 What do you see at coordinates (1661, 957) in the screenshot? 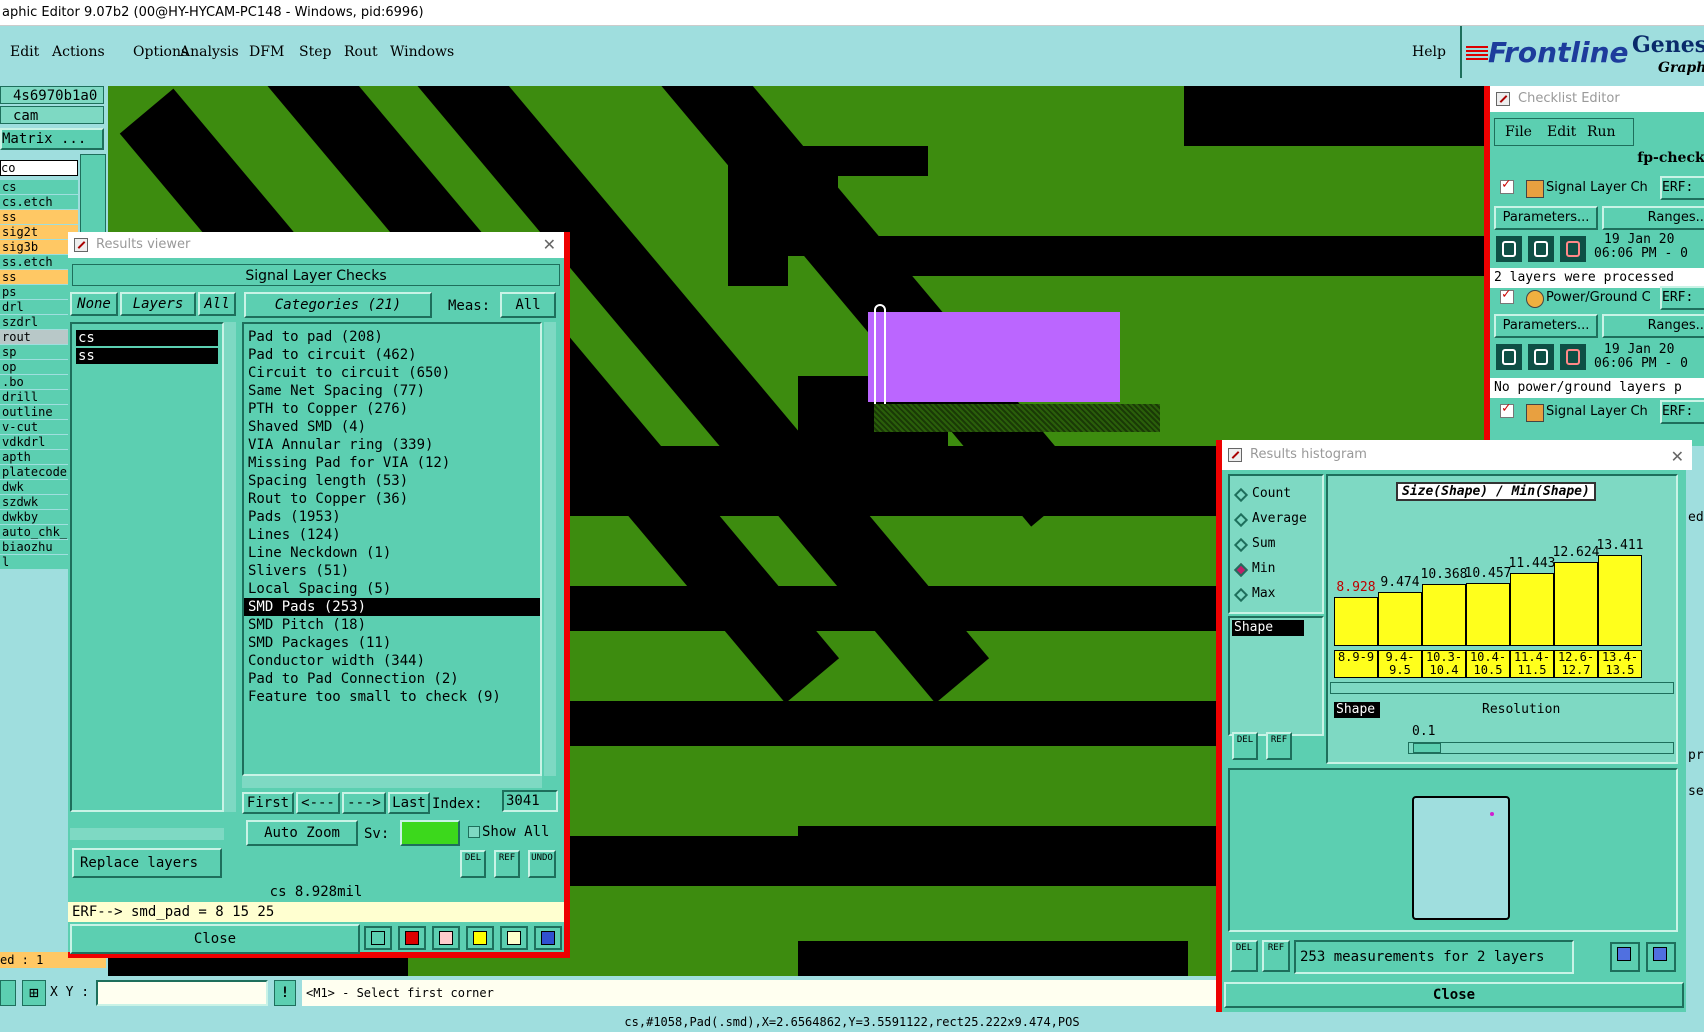
I see `zoom-out-icon` at bounding box center [1661, 957].